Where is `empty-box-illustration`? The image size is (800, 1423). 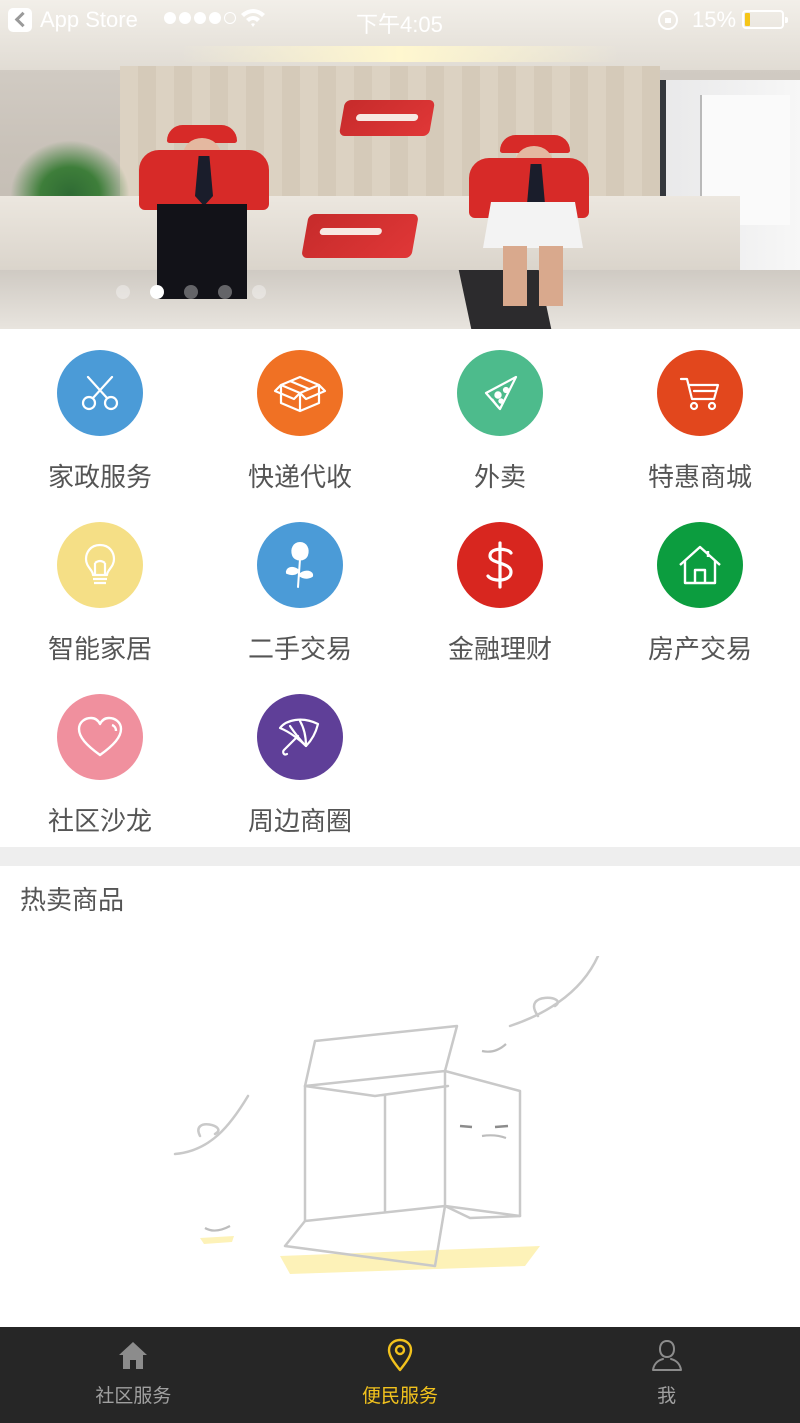 empty-box-illustration is located at coordinates (386, 1115).